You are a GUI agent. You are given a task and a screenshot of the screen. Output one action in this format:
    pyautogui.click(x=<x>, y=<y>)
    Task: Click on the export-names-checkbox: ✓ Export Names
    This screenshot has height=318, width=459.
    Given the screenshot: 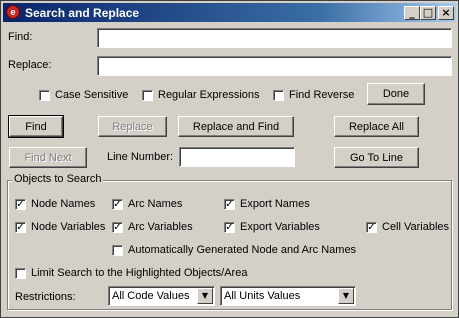 What is the action you would take?
    pyautogui.click(x=267, y=204)
    